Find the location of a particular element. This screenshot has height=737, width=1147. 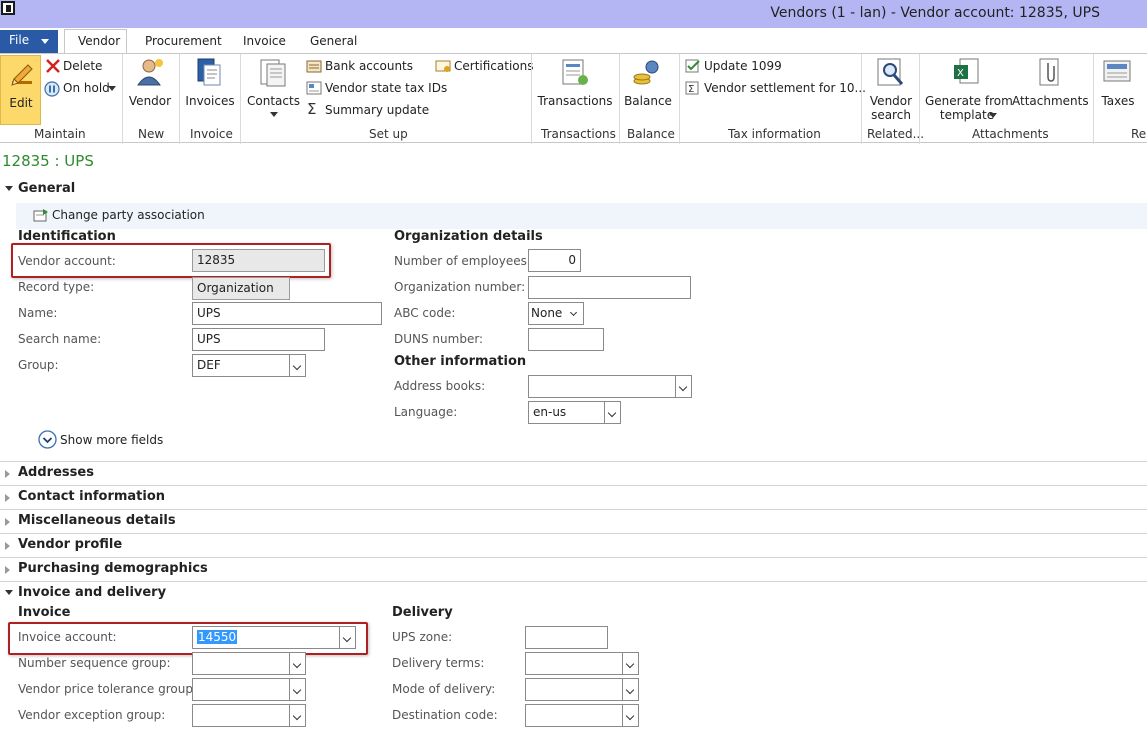

search-name-field: UPS is located at coordinates (258, 339).